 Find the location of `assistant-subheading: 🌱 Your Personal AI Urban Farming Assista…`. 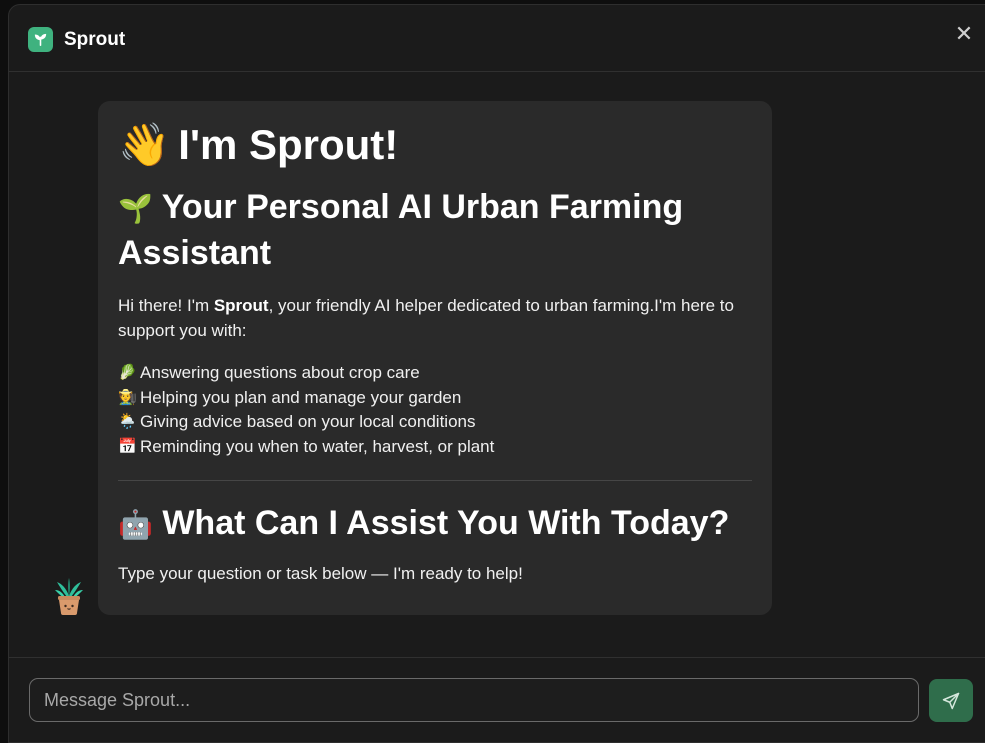

assistant-subheading: 🌱 Your Personal AI Urban Farming Assista… is located at coordinates (435, 230).